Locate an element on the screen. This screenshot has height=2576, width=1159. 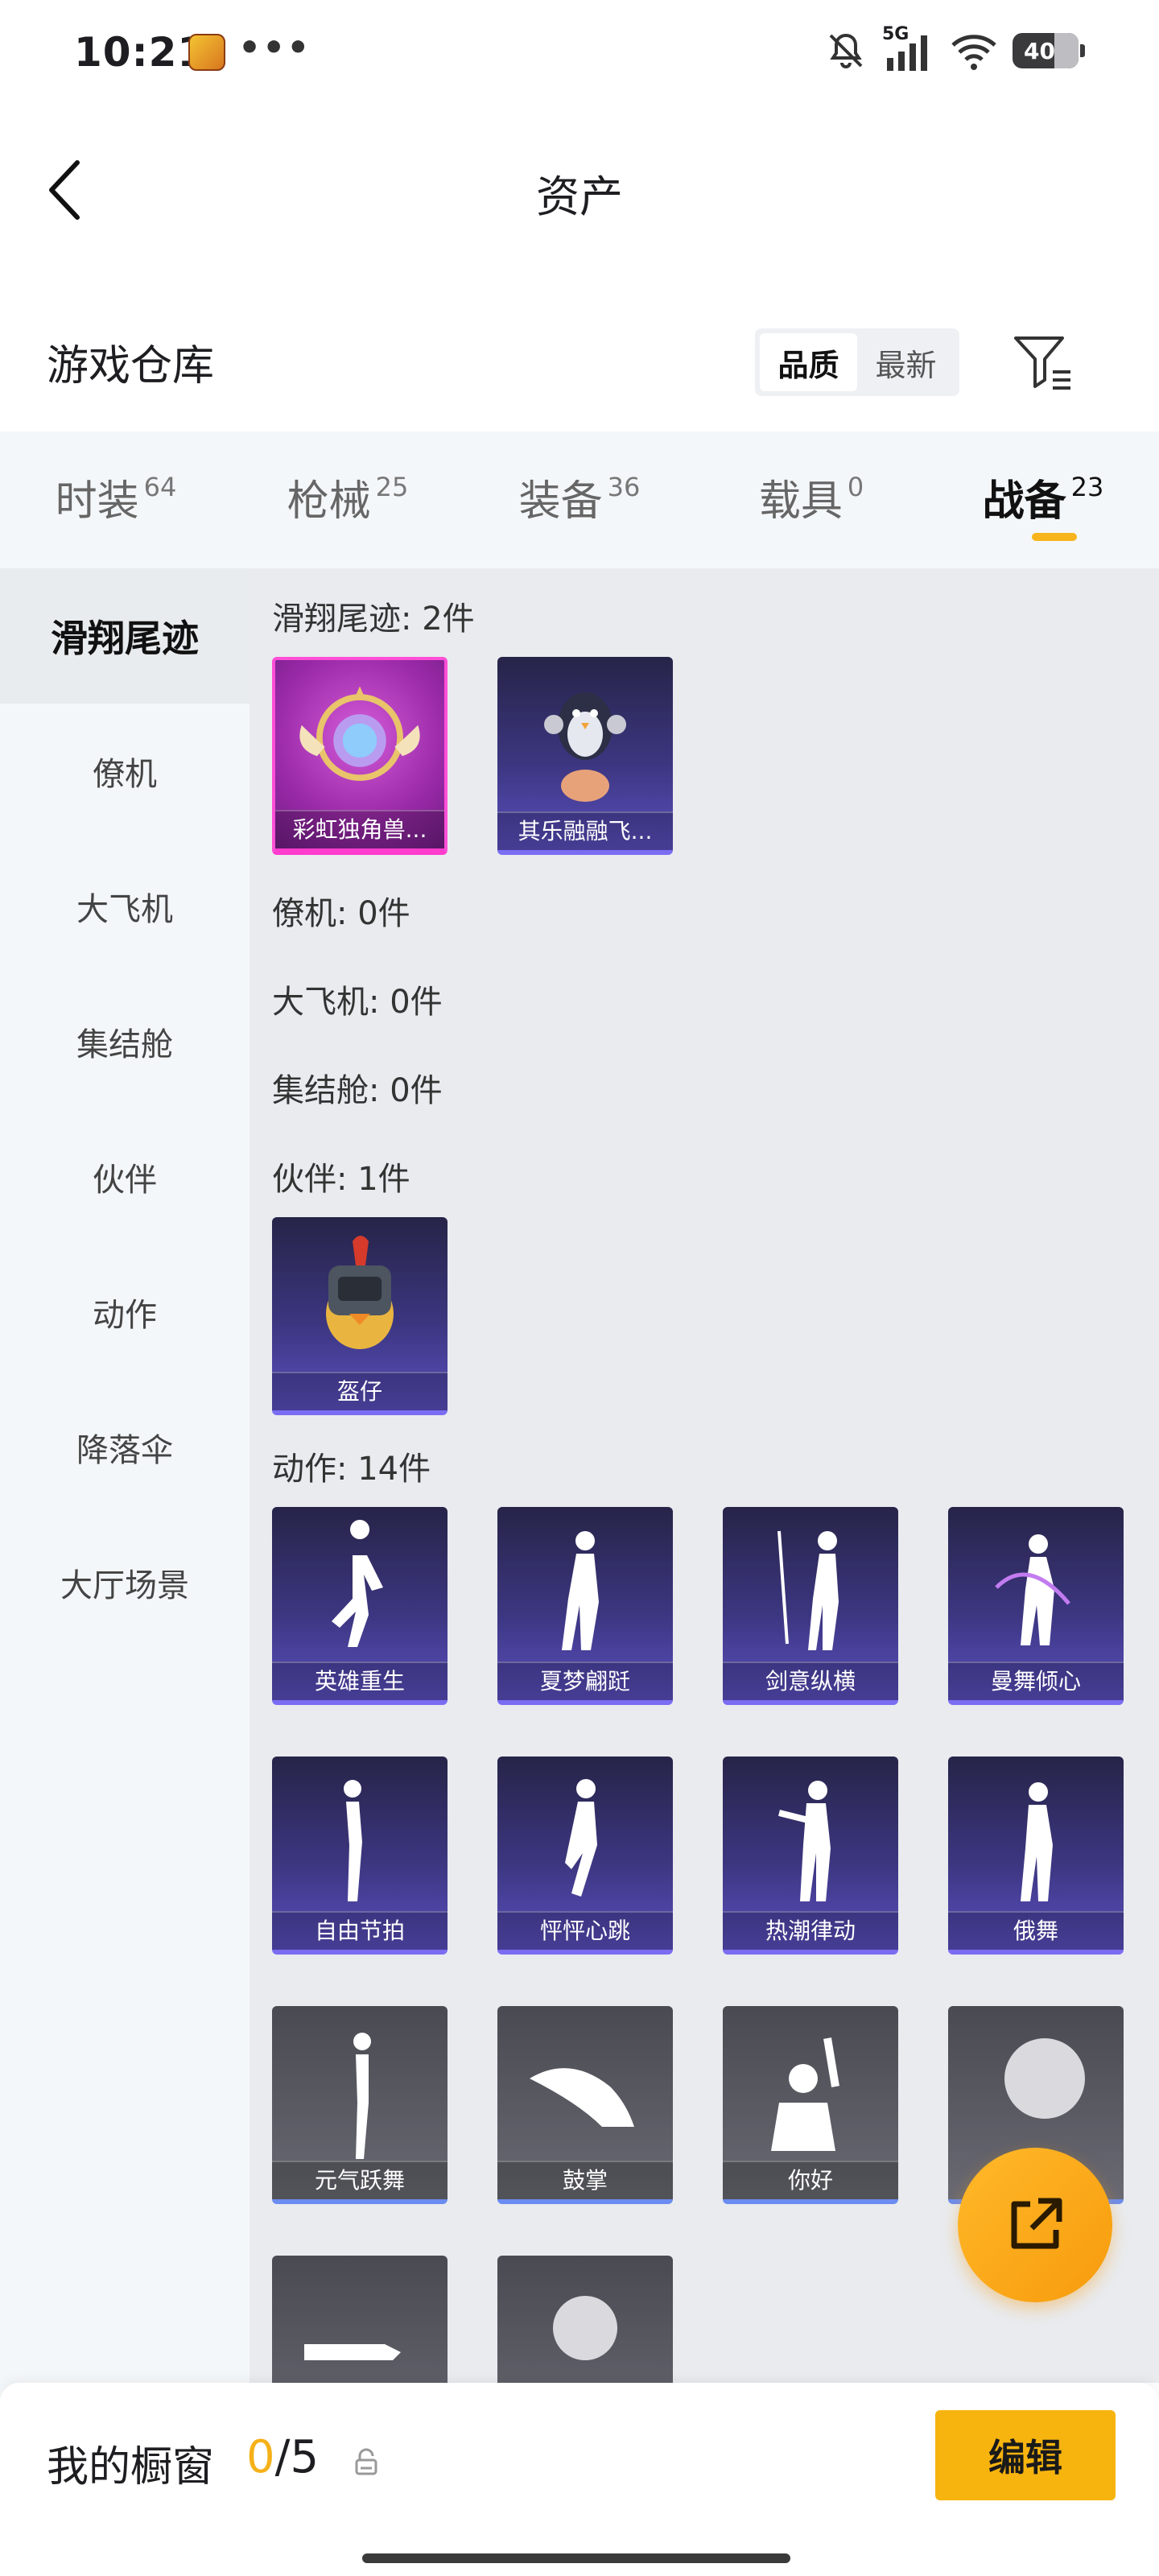
emote-card: 鼓掌 is located at coordinates (585, 2105).